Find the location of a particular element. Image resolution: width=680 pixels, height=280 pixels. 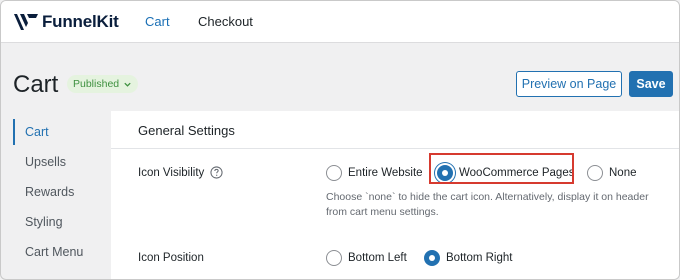

radio-none: None is located at coordinates (612, 173).